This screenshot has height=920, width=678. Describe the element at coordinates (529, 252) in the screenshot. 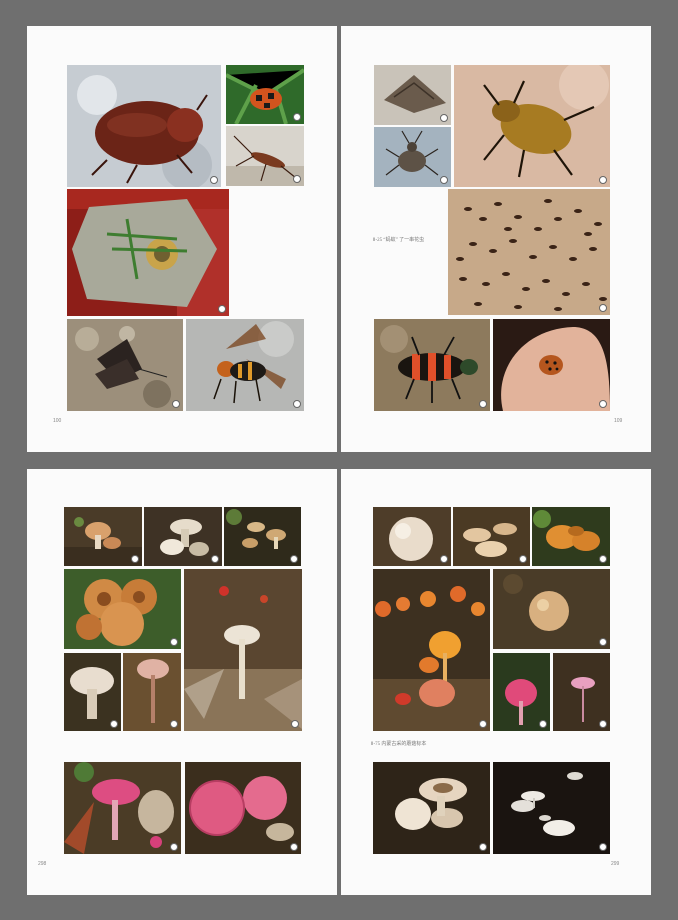

I see `photo-ant-swarm` at that location.